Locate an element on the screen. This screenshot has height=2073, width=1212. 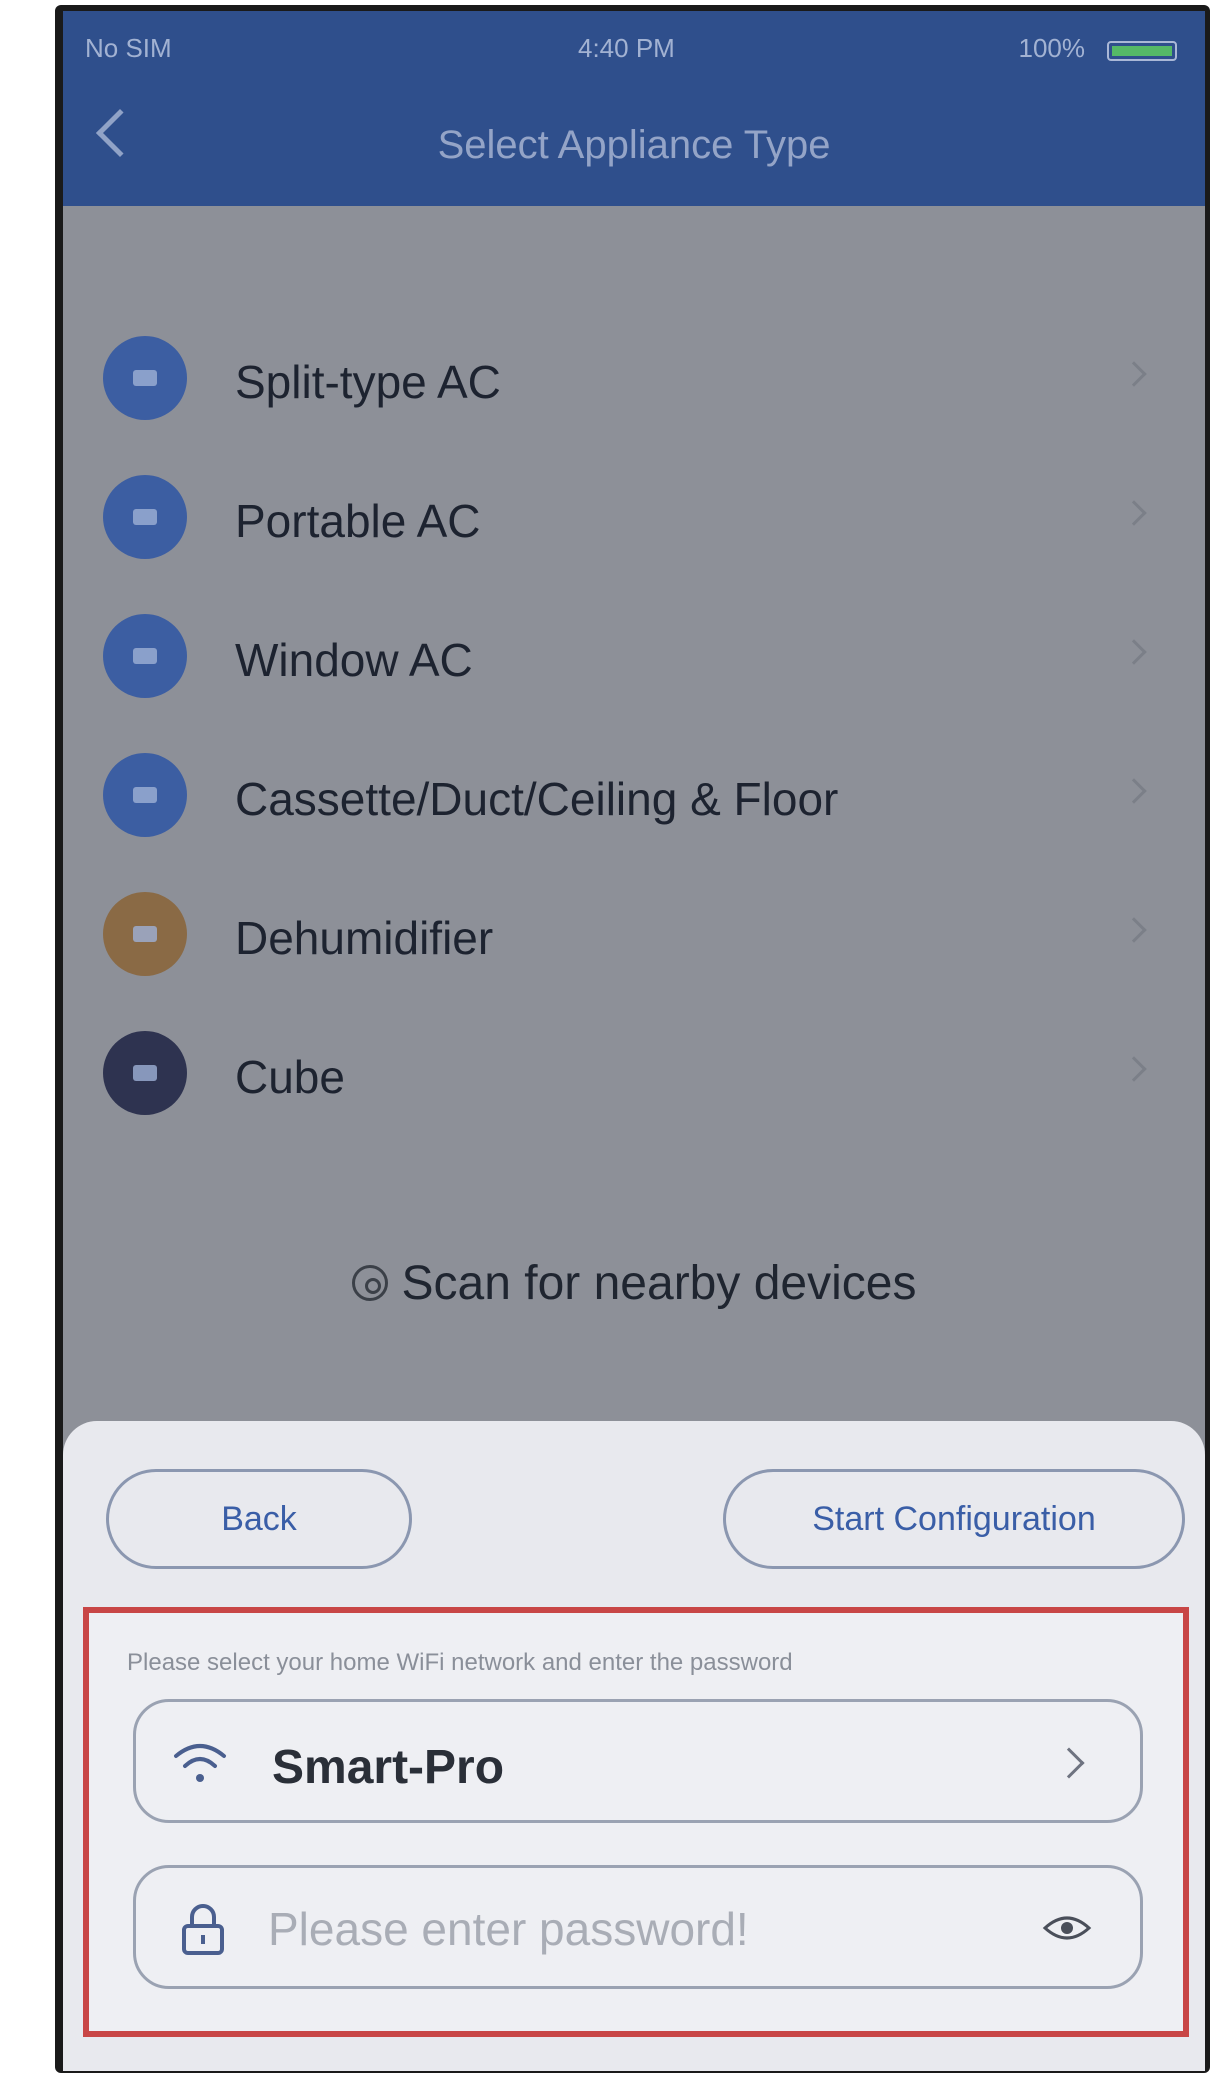
appliance-item-split-ac: Split-type AC is located at coordinates (634, 376).